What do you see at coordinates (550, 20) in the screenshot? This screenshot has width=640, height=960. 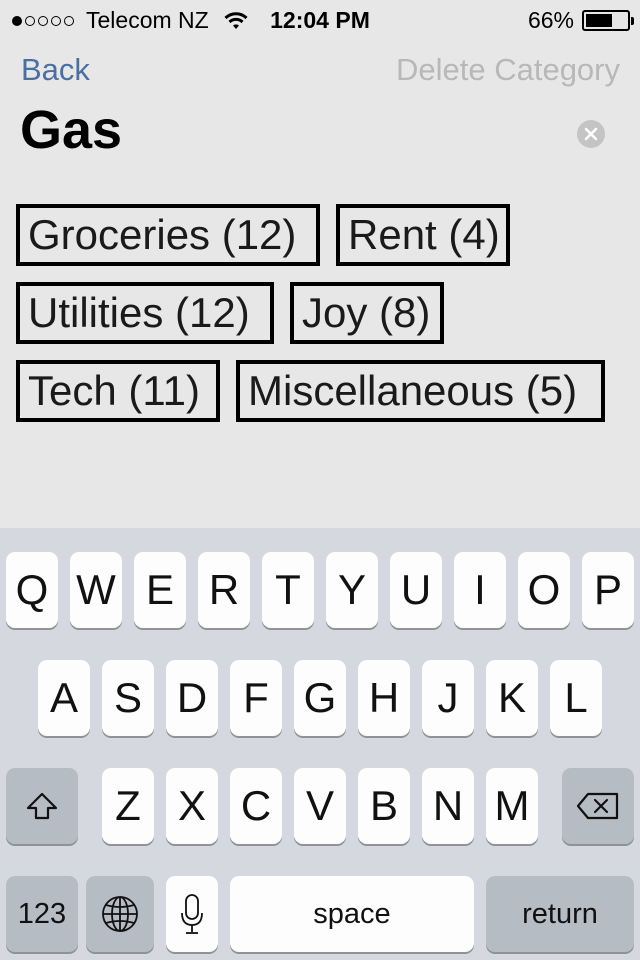 I see `battery-percent: 66%` at bounding box center [550, 20].